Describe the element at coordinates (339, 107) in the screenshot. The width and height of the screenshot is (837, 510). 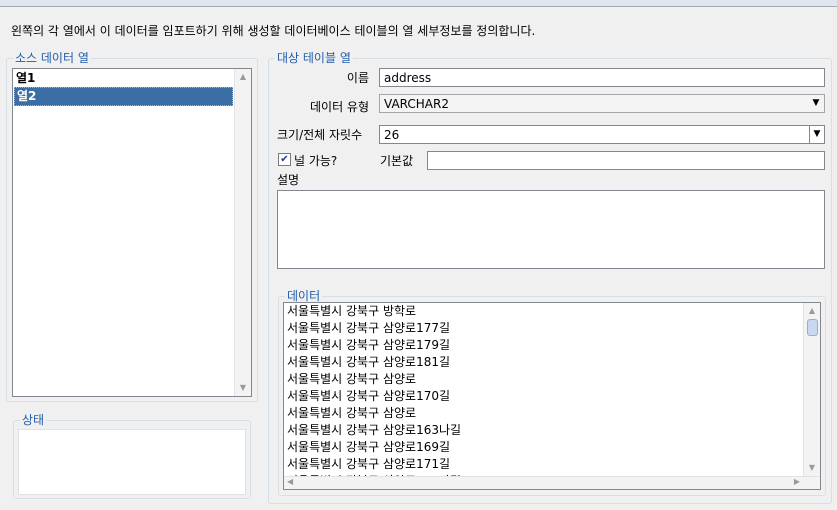
I see `data-type-label: 데이터 유형` at that location.